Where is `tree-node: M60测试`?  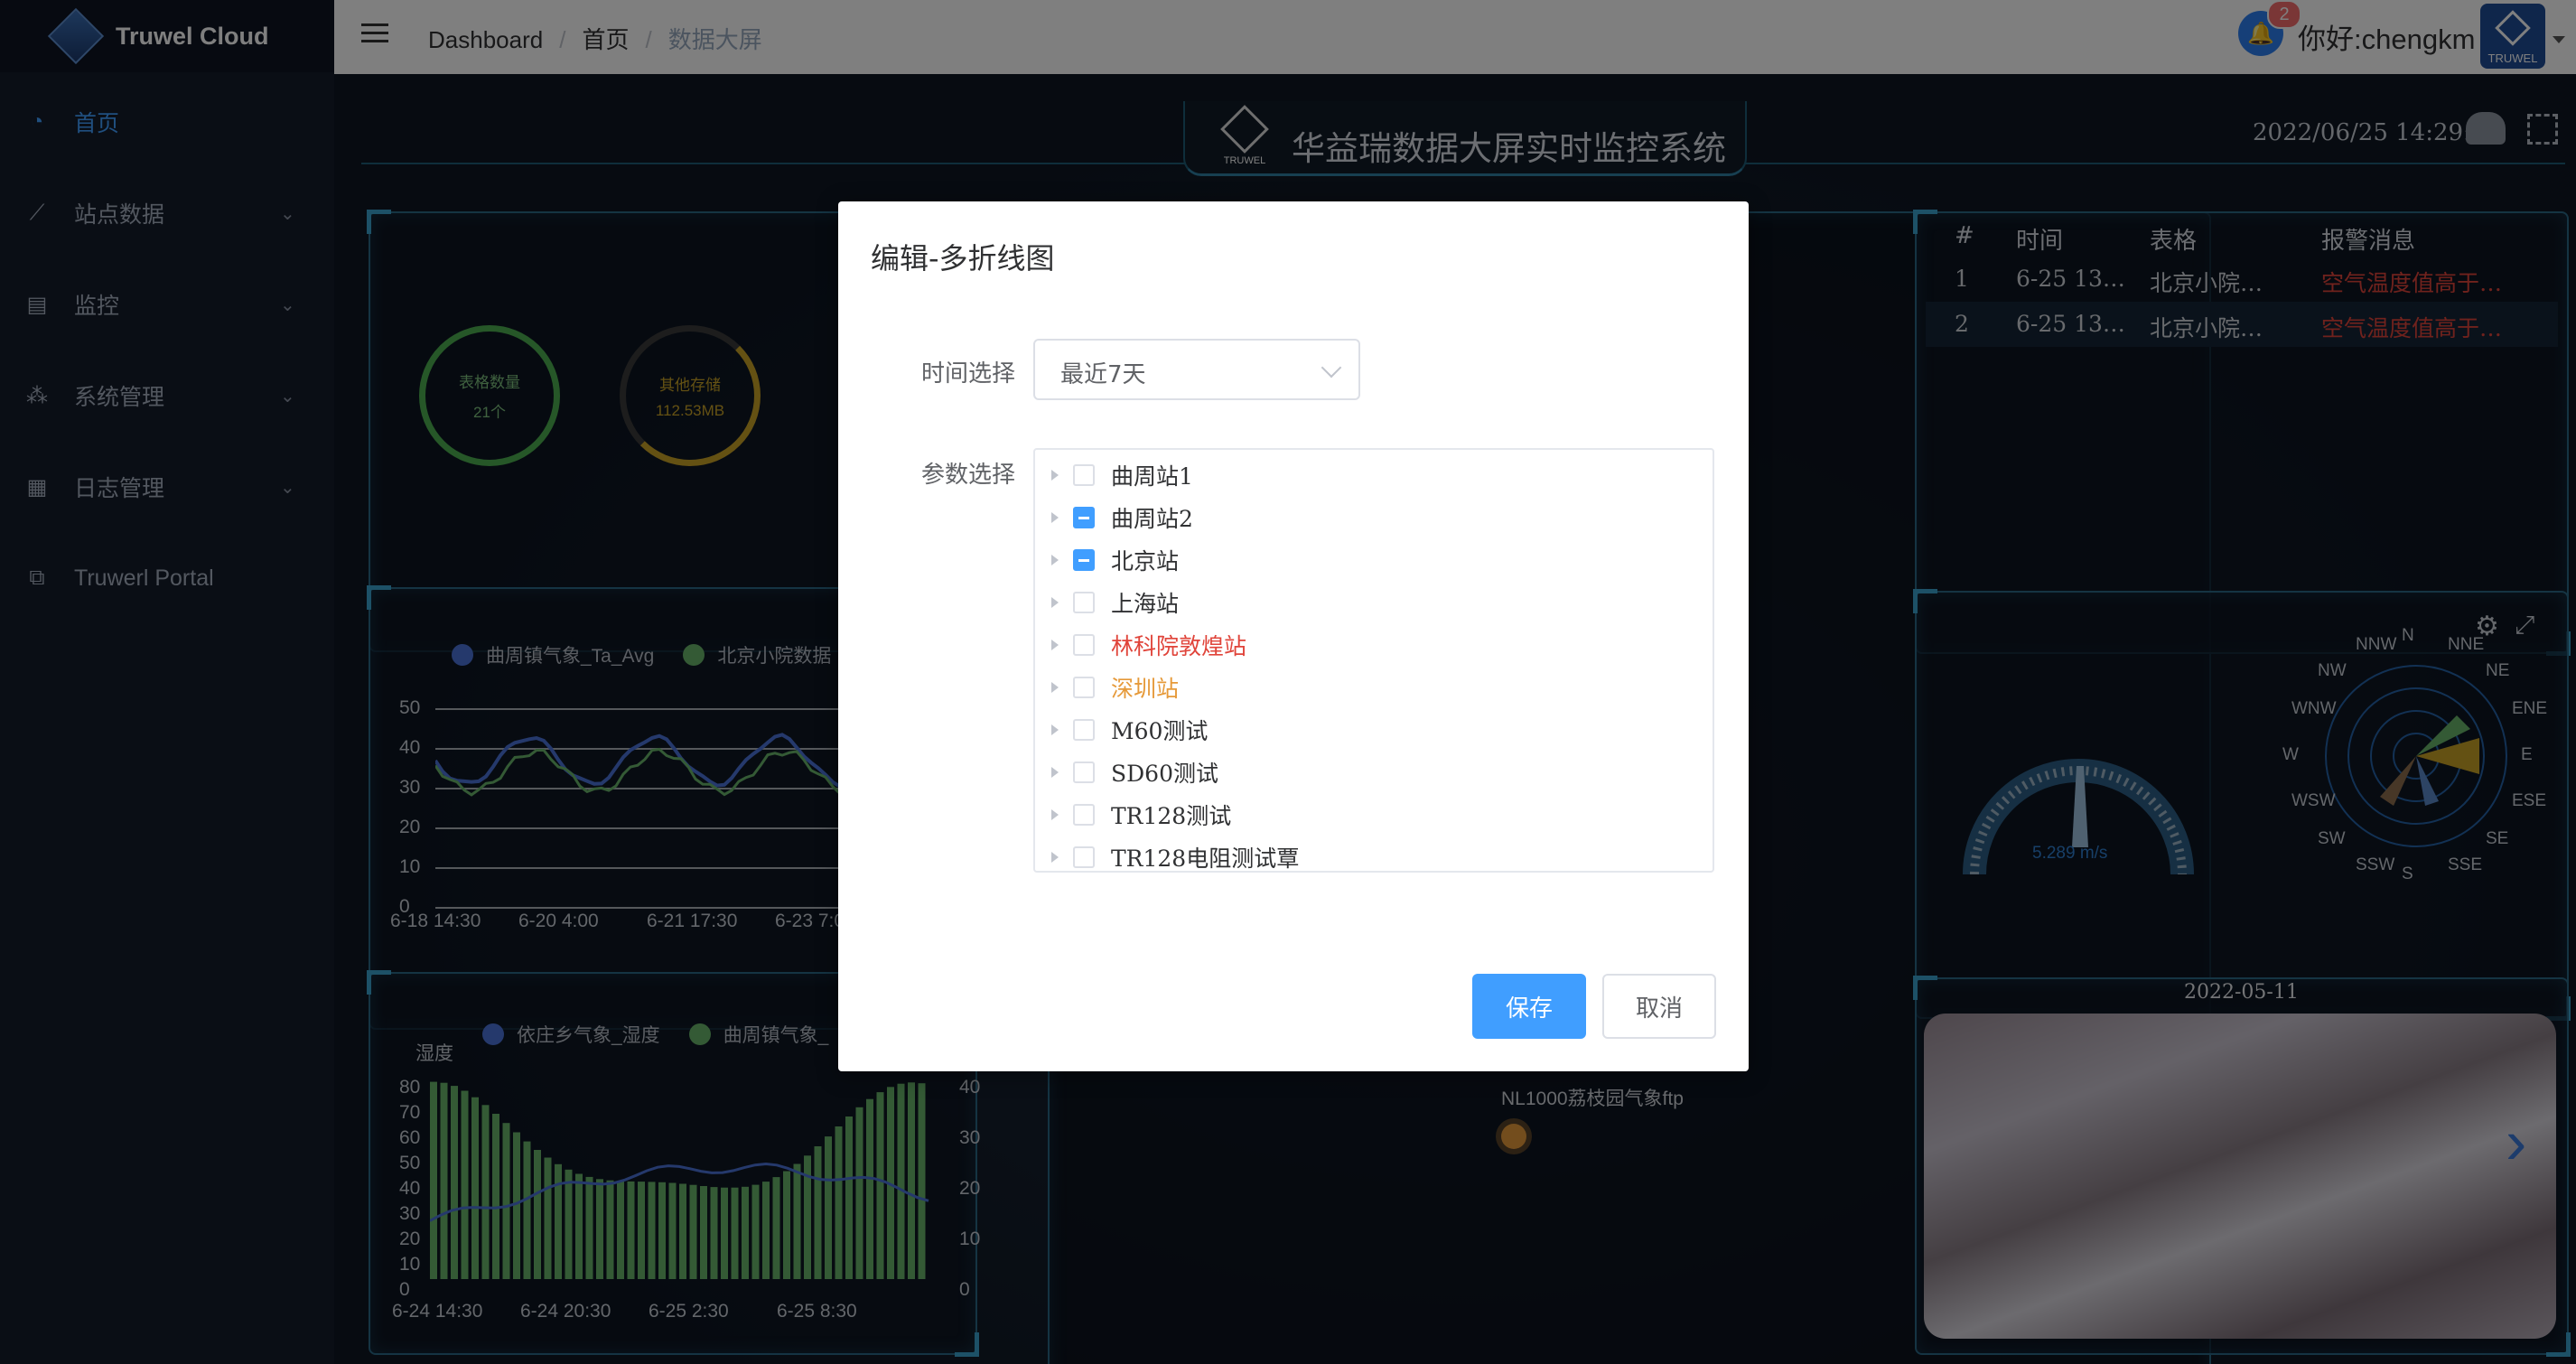
tree-node: M60测试 is located at coordinates (1374, 729).